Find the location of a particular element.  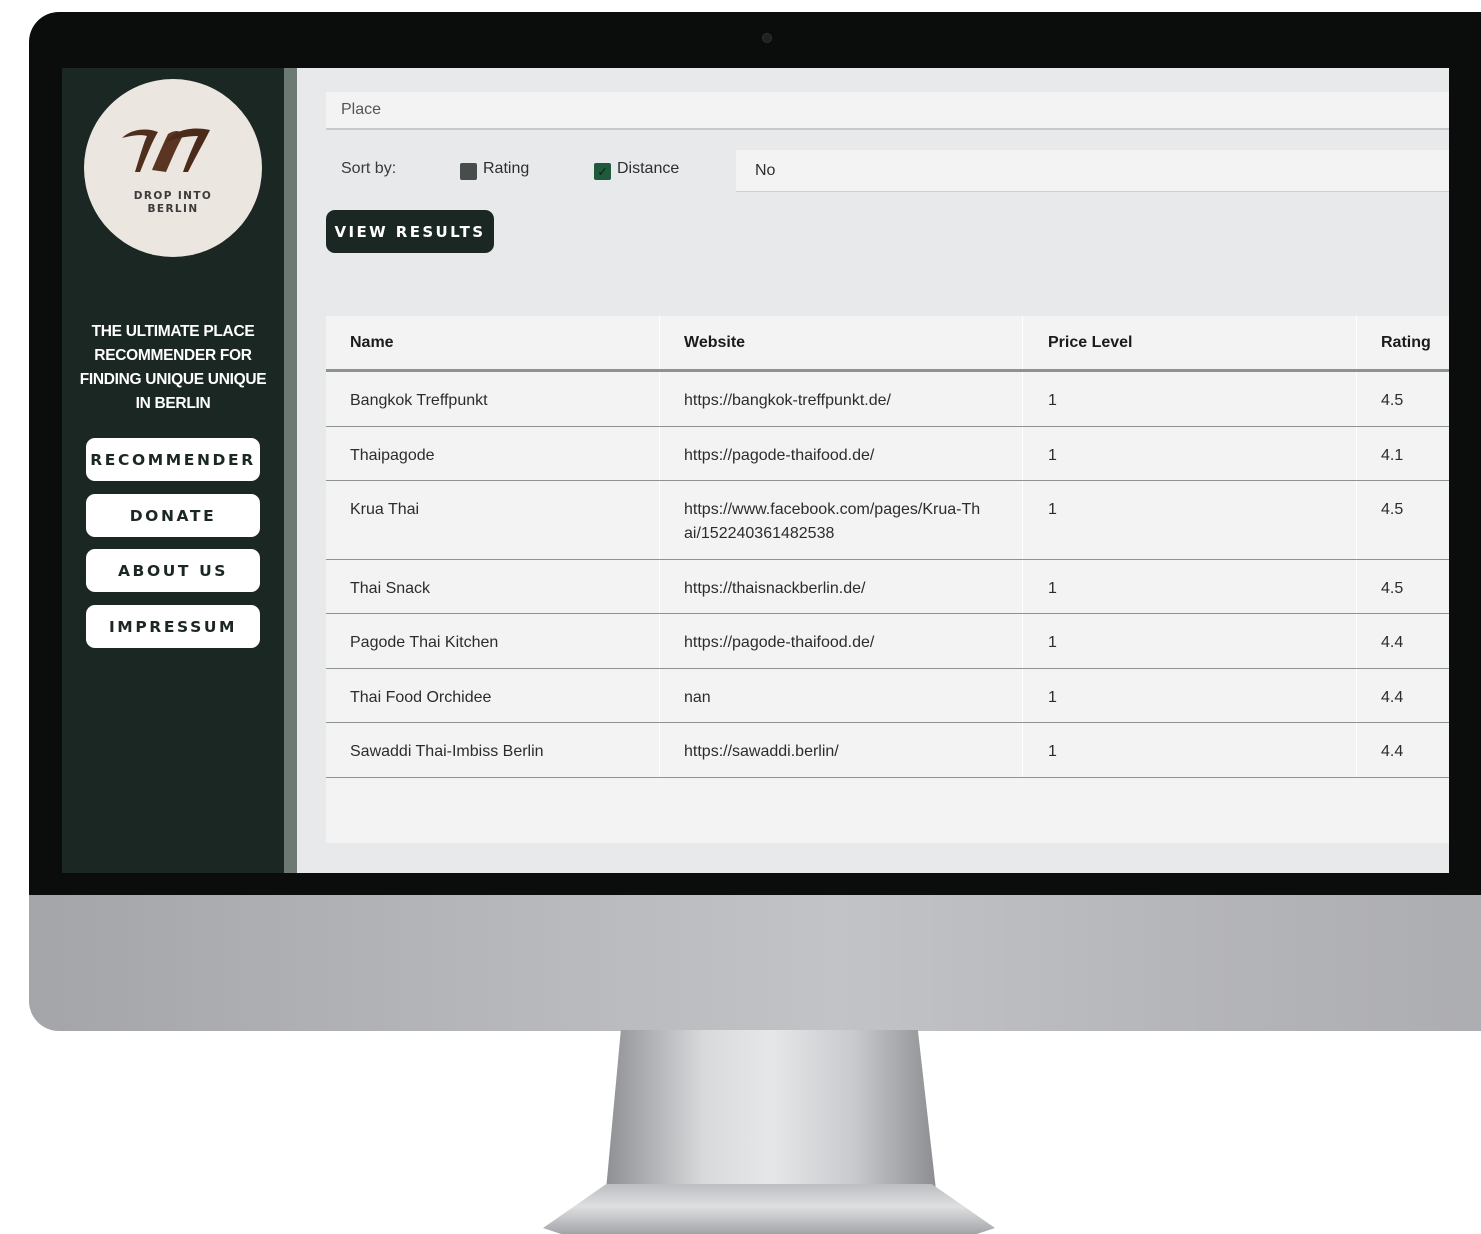

table-header: Name Website Price Level Rating is located at coordinates (887, 344).